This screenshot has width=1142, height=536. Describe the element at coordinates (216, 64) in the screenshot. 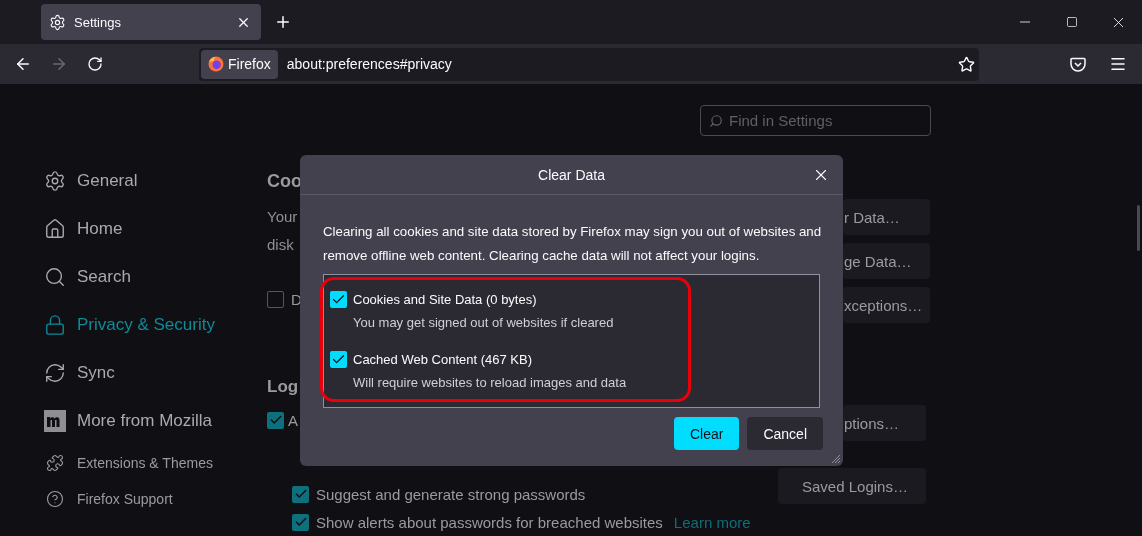

I see `firefox-logo-icon` at that location.